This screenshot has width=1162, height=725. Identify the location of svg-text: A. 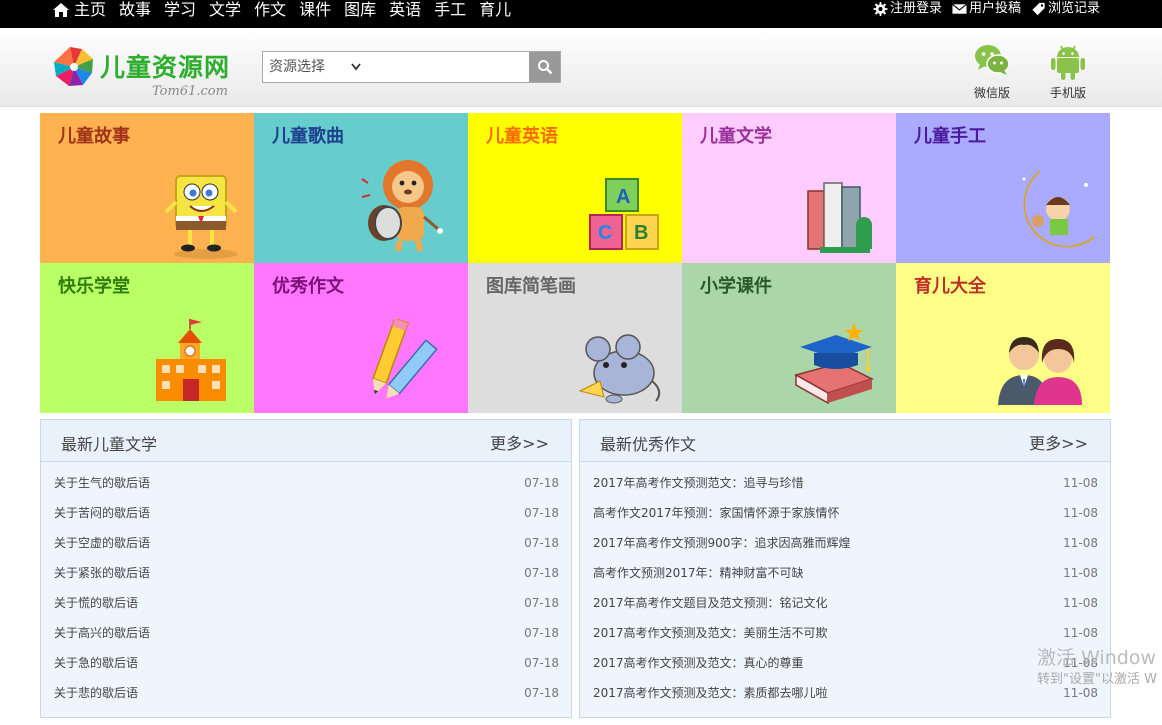
(623, 197).